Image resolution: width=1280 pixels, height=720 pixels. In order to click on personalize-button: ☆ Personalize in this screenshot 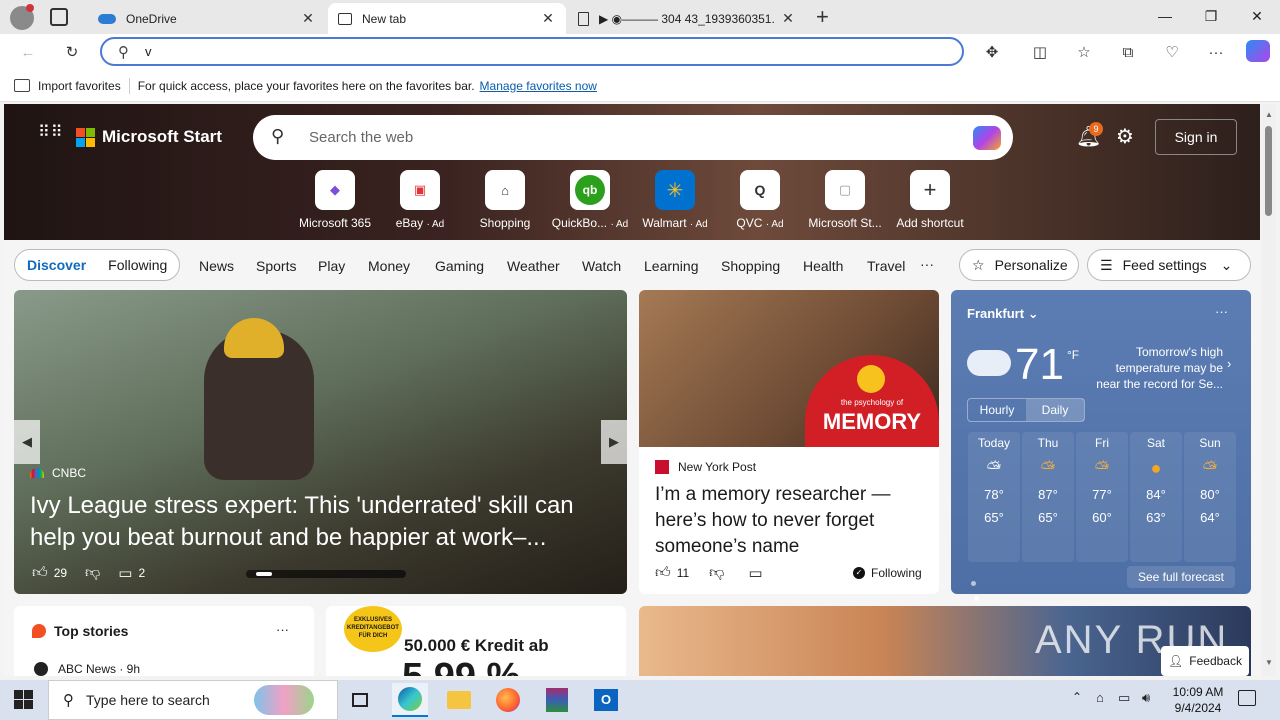, I will do `click(1019, 265)`.